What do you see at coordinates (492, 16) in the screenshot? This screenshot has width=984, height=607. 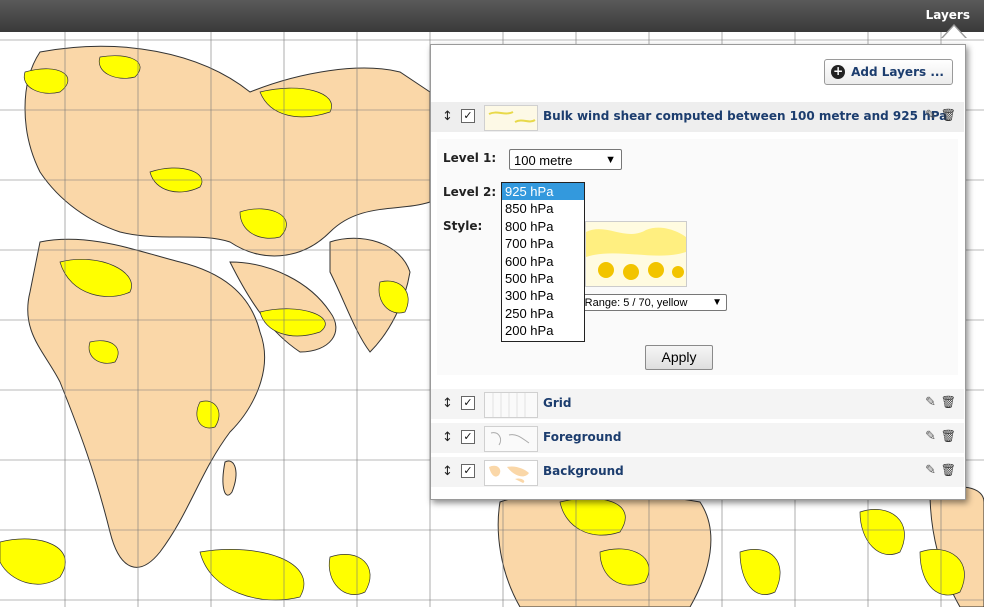 I see `top-bar: Layers` at bounding box center [492, 16].